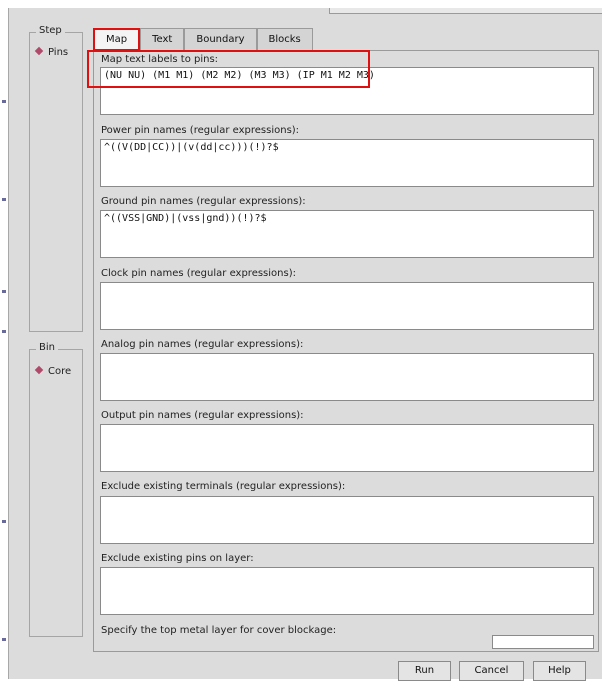  Describe the element at coordinates (284, 39) in the screenshot. I see `tab-blocks: Blocks` at that location.